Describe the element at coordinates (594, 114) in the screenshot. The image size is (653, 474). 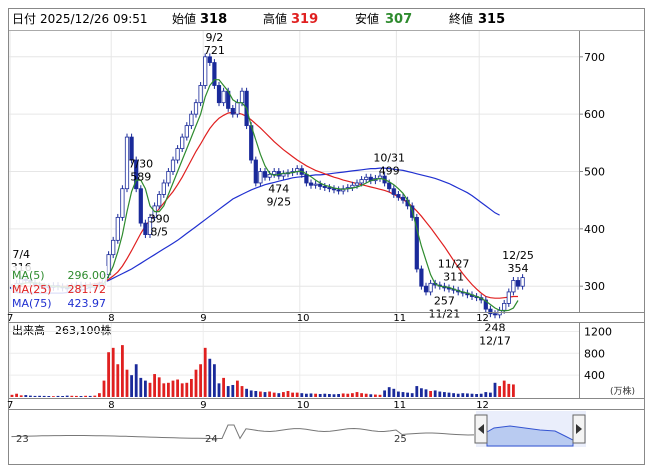
I see `price-tick-label: 600` at that location.